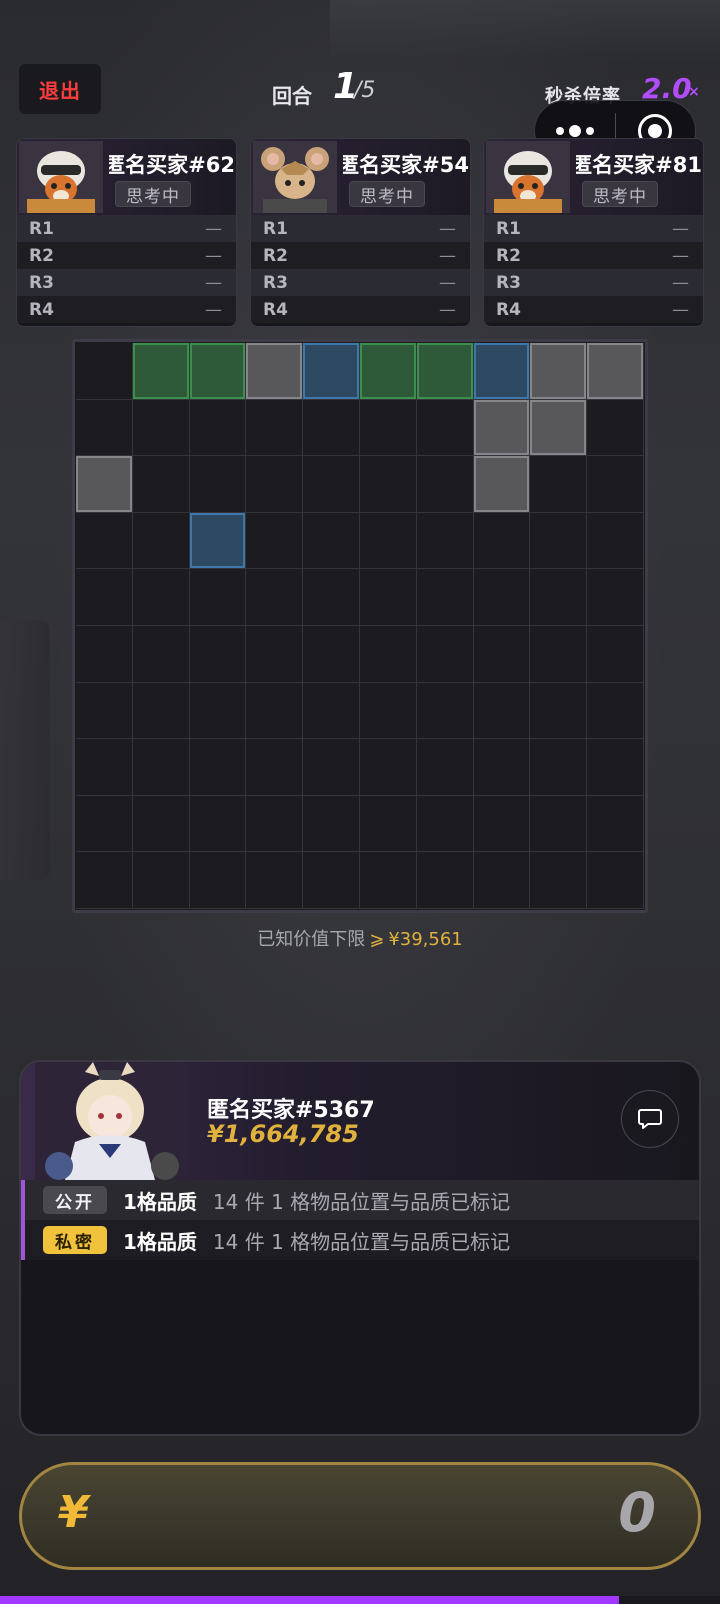 This screenshot has width=720, height=1604. What do you see at coordinates (637, 1512) in the screenshot?
I see `bid-value: 0` at bounding box center [637, 1512].